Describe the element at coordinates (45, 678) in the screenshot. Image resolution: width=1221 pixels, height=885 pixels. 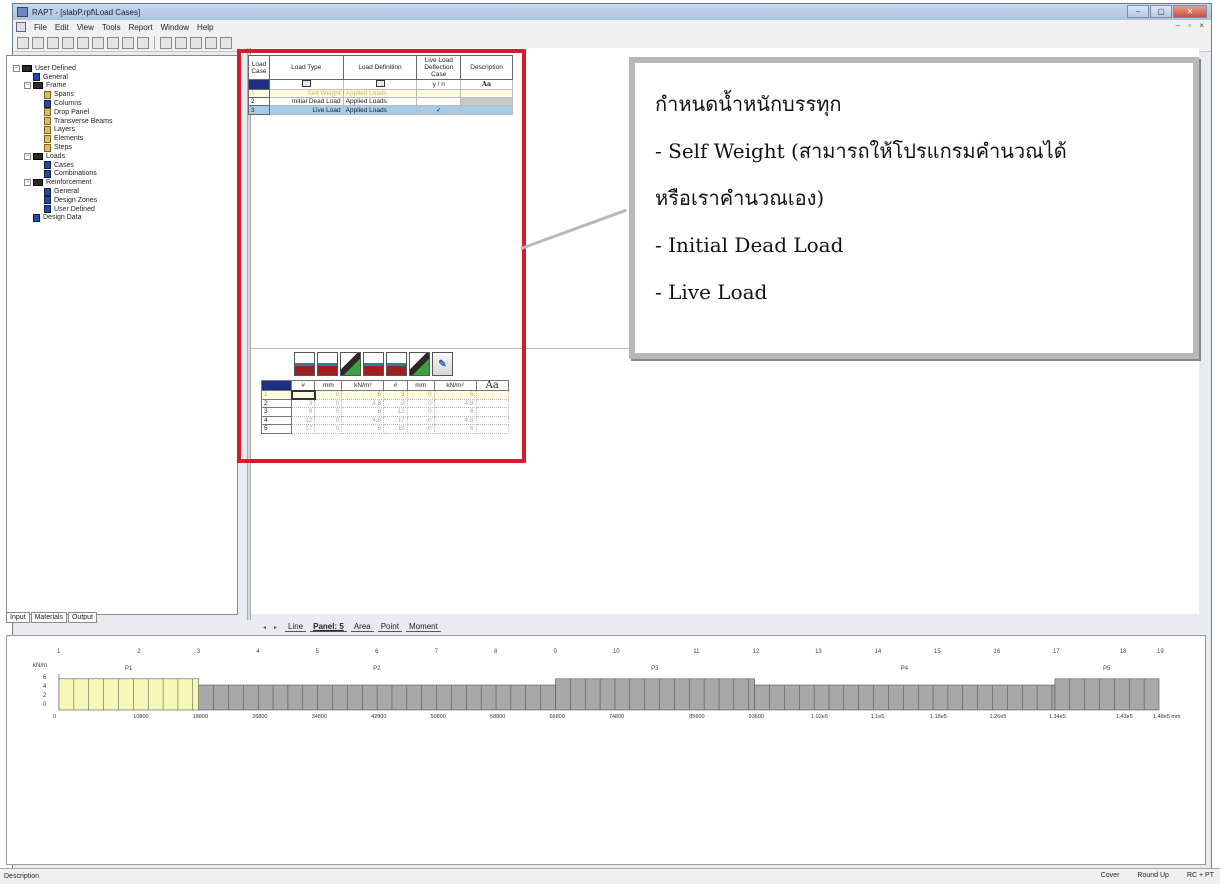
I see `y-tick-label: 6` at that location.